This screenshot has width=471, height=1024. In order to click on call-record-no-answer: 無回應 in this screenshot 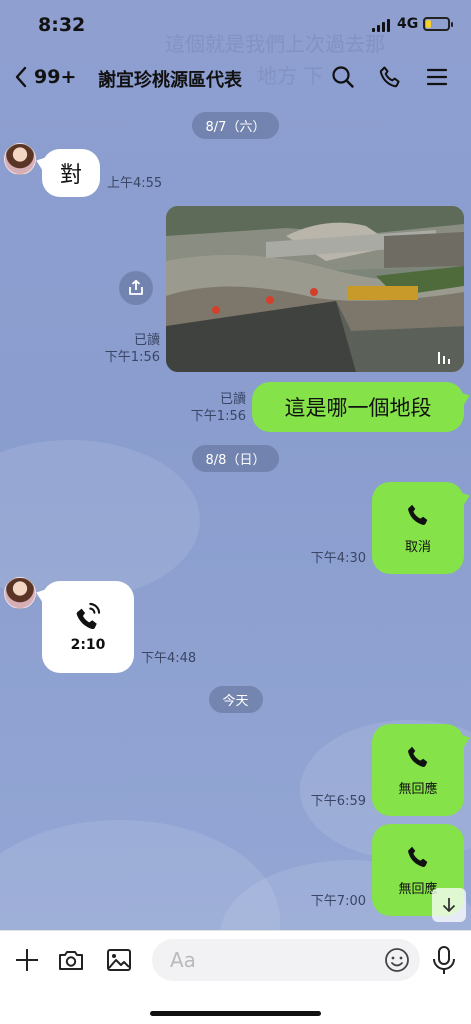, I will do `click(418, 770)`.